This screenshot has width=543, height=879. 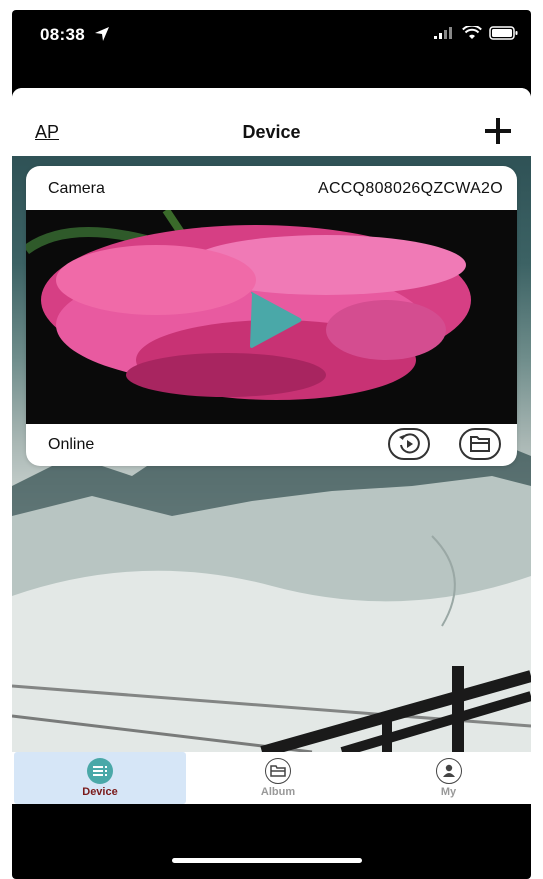 I want to click on status-icons, so click(x=476, y=33).